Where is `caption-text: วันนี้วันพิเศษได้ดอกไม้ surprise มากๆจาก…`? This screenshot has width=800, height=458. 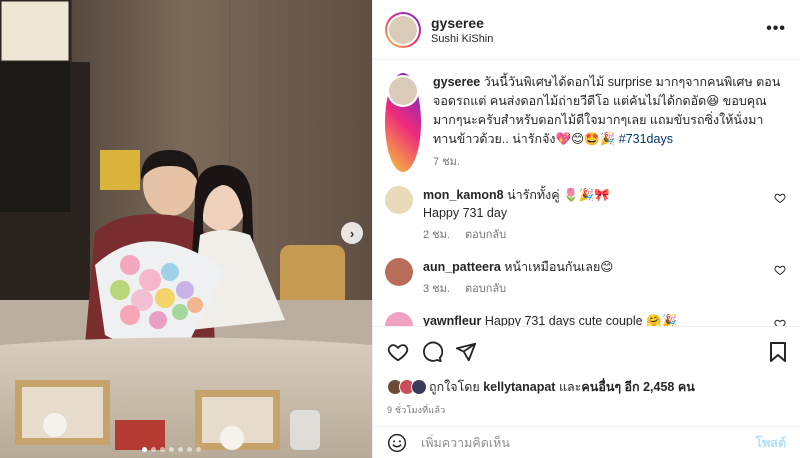
caption-text: วันนี้วันพิเศษได้ดอกไม้ surprise มากๆจาก… is located at coordinates (607, 110).